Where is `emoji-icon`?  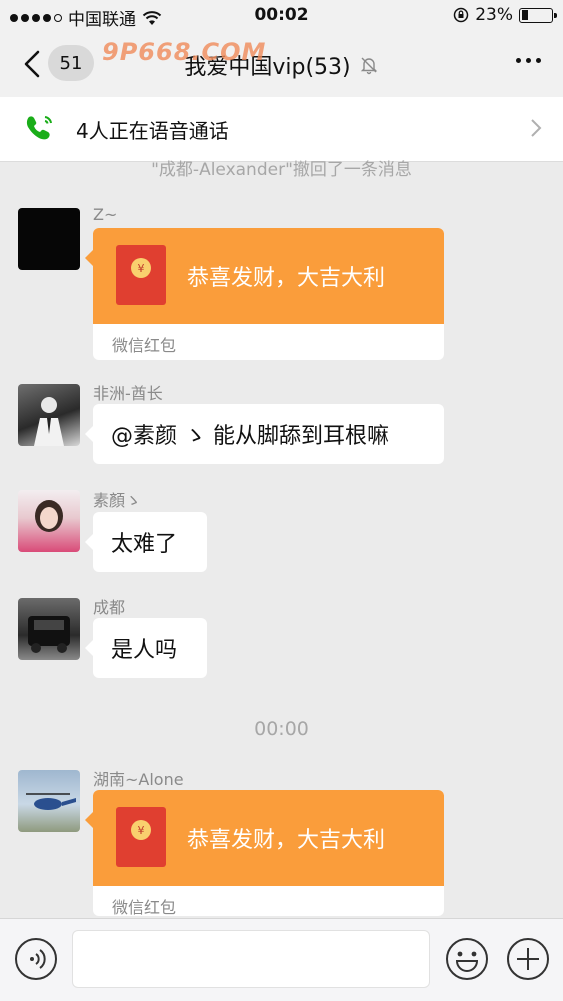
emoji-icon is located at coordinates (467, 959).